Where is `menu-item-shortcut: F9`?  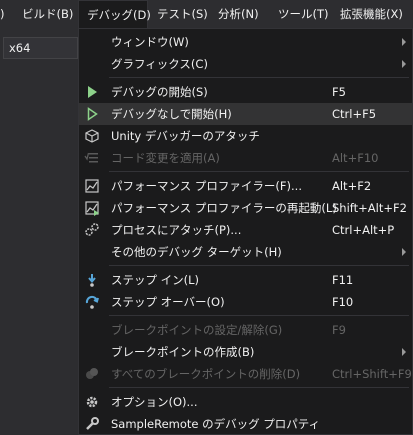 menu-item-shortcut: F9 is located at coordinates (339, 330).